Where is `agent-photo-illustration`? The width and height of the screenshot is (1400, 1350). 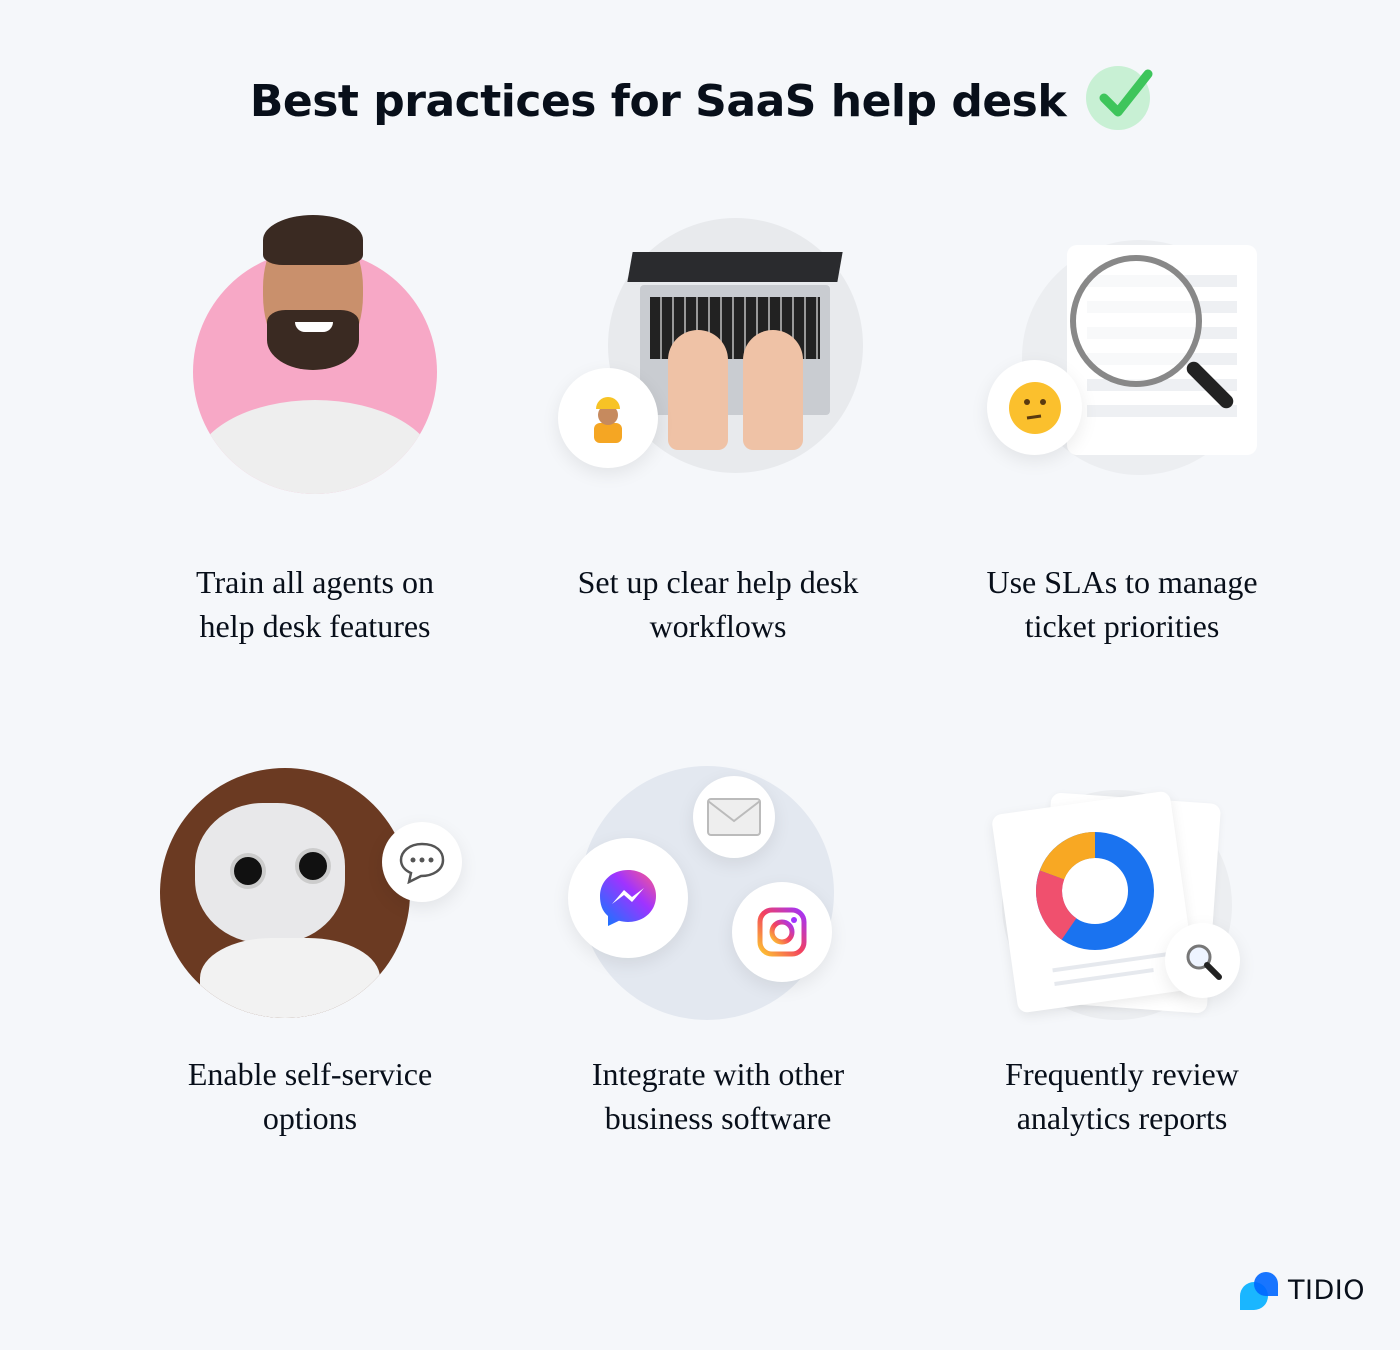
agent-photo-illustration is located at coordinates (315, 360).